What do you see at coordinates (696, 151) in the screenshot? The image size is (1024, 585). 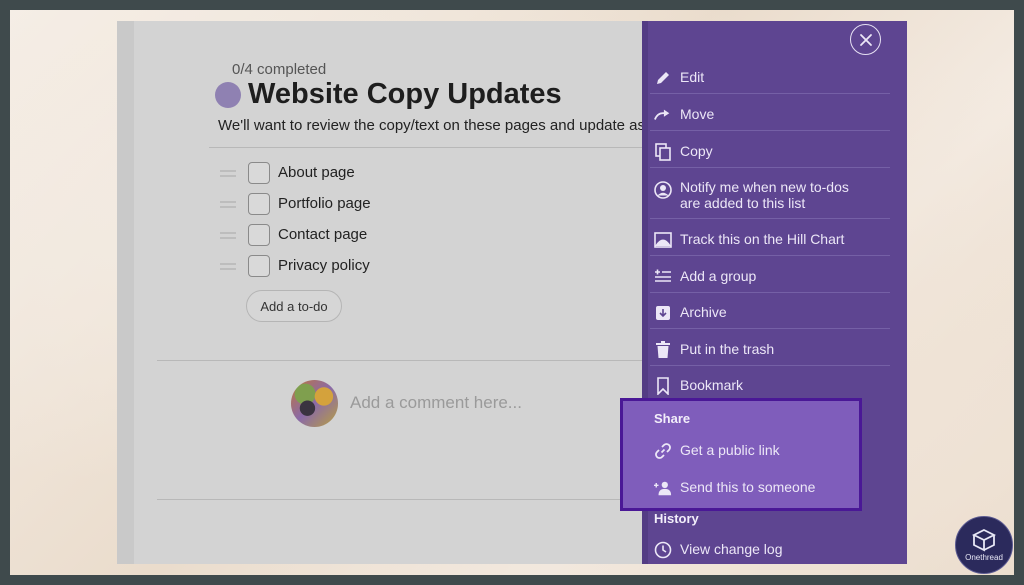 I see `menu-item-label: Copy` at bounding box center [696, 151].